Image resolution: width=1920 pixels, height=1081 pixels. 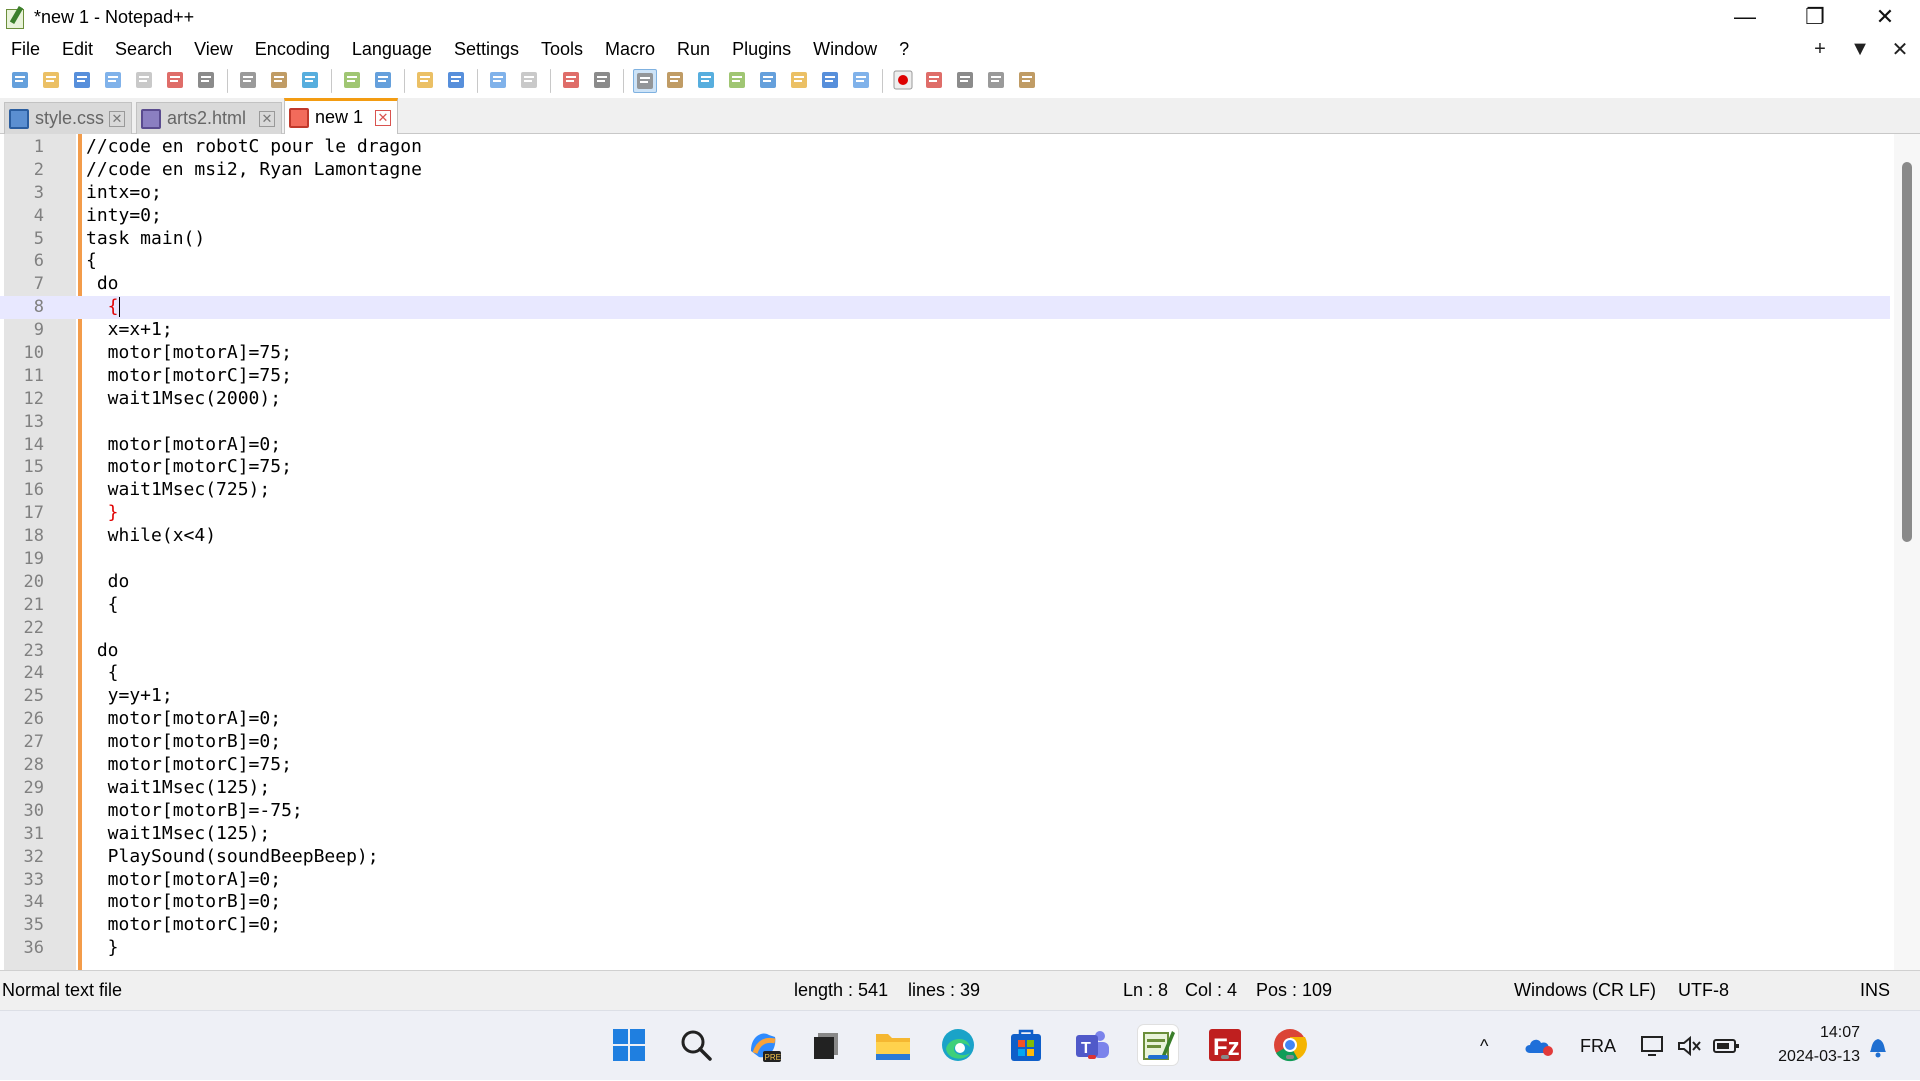 What do you see at coordinates (845, 49) in the screenshot?
I see `menu-window: Window` at bounding box center [845, 49].